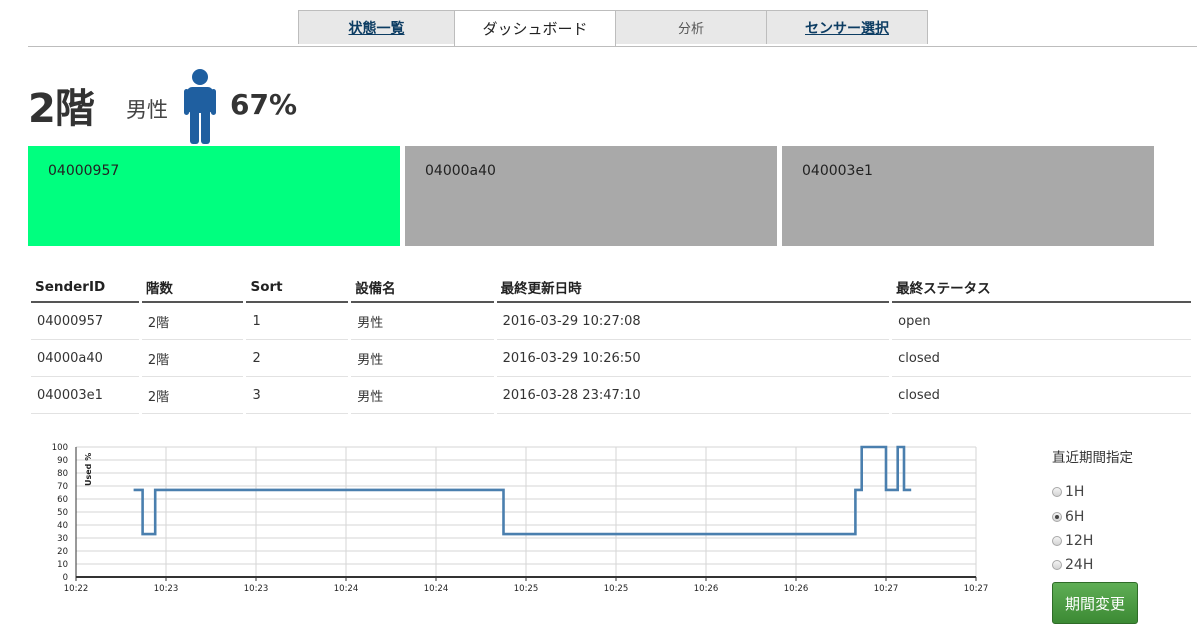  I want to click on y-tick-label: 100, so click(60, 448).